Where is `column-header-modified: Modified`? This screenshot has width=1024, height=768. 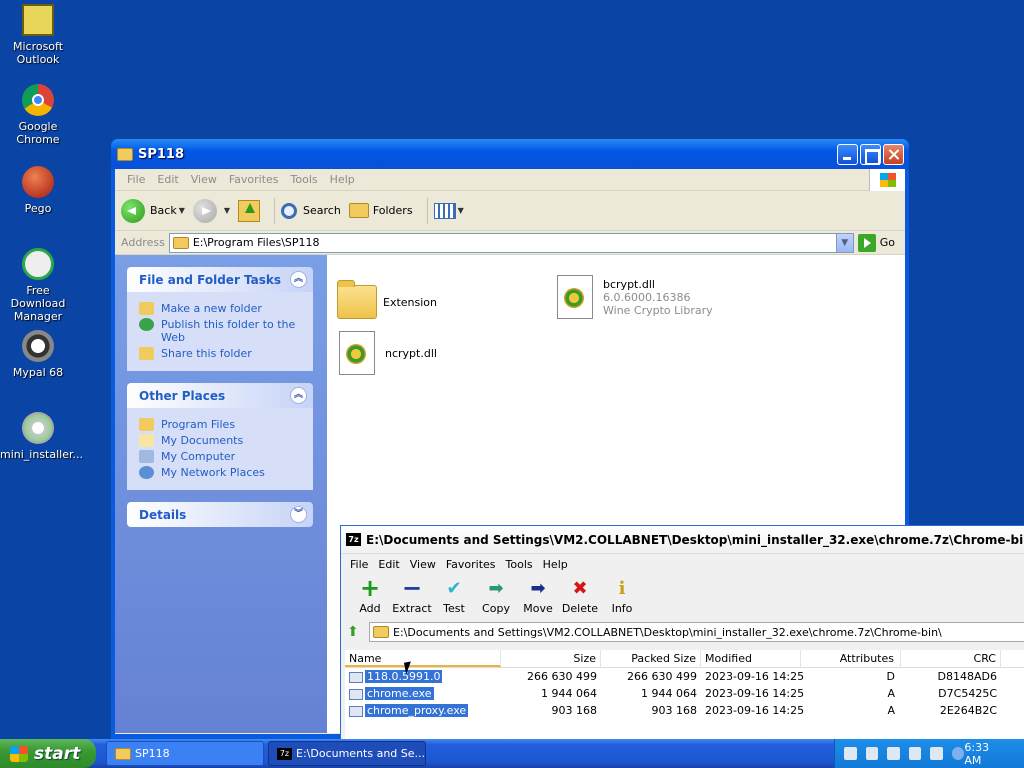 column-header-modified: Modified is located at coordinates (751, 658).